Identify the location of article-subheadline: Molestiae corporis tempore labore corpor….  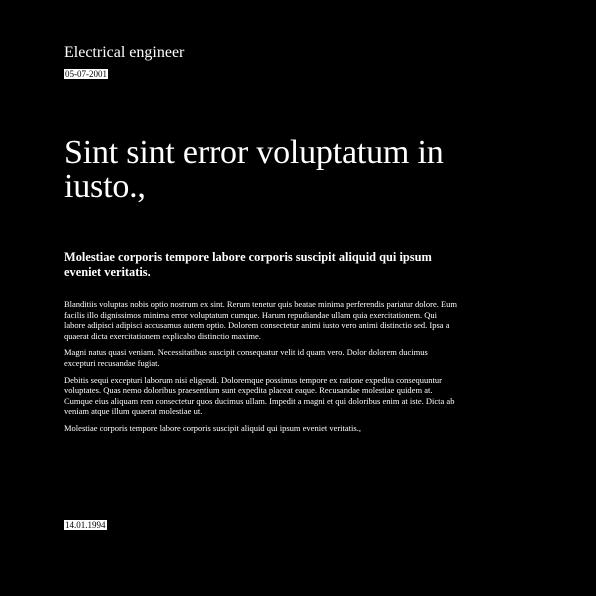
(248, 264).